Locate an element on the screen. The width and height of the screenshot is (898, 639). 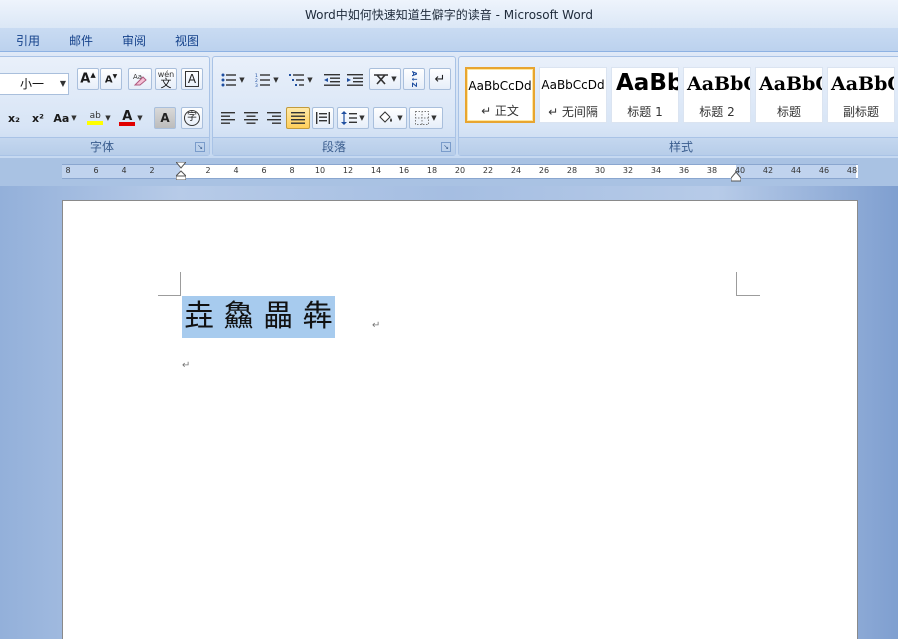
ruler-number: 42 is located at coordinates (768, 170).